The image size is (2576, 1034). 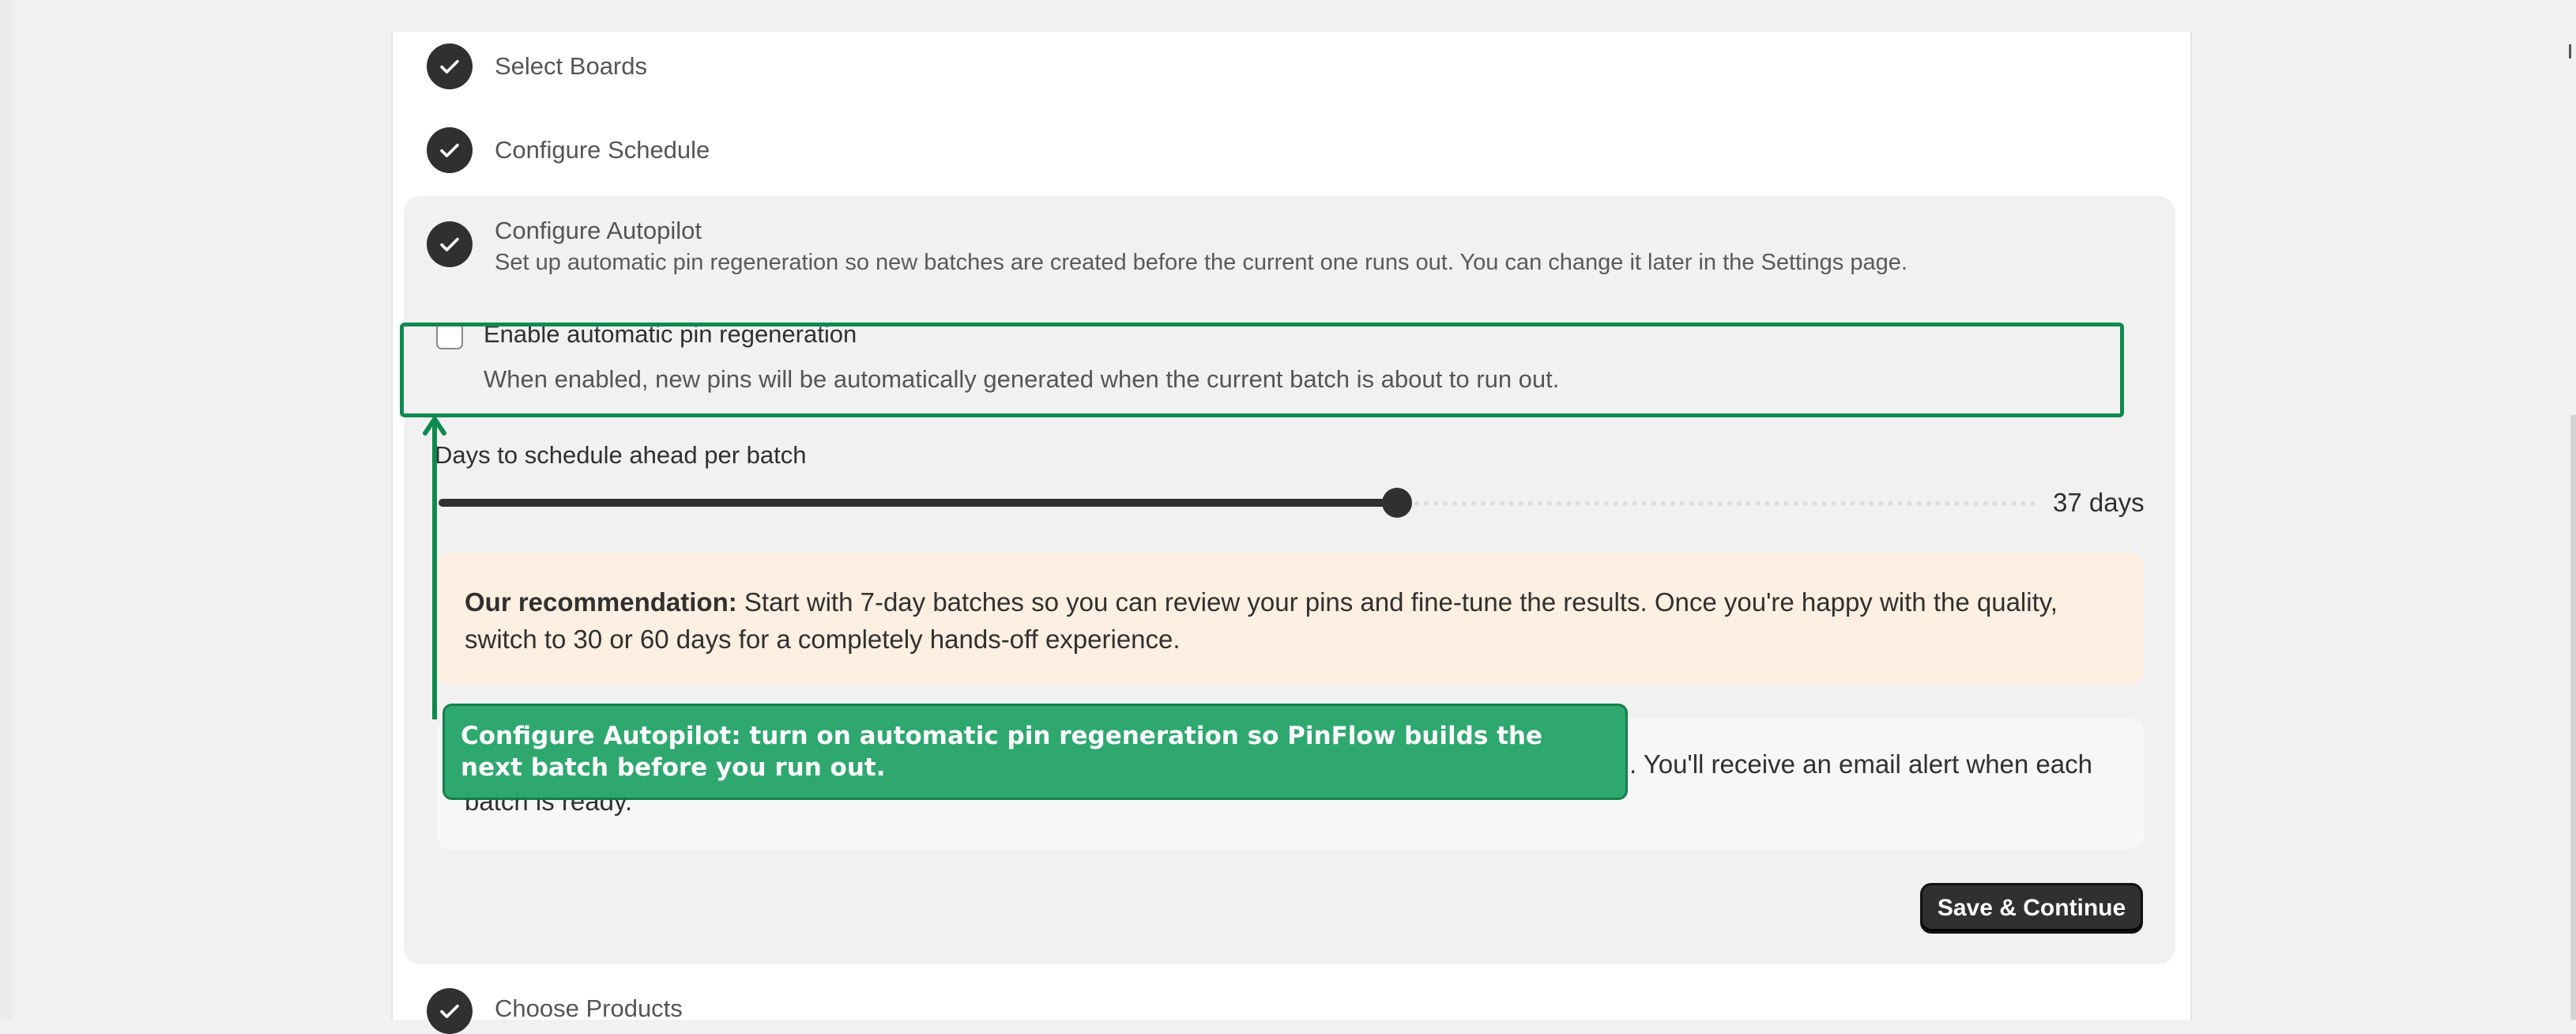 I want to click on highlight-frame, so click(x=1262, y=370).